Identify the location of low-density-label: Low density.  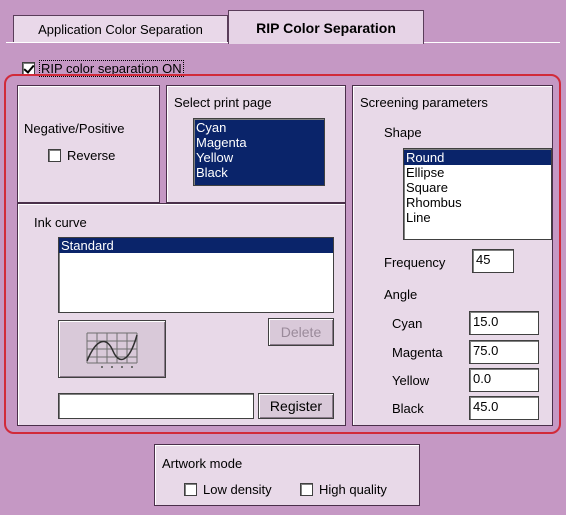
(237, 489).